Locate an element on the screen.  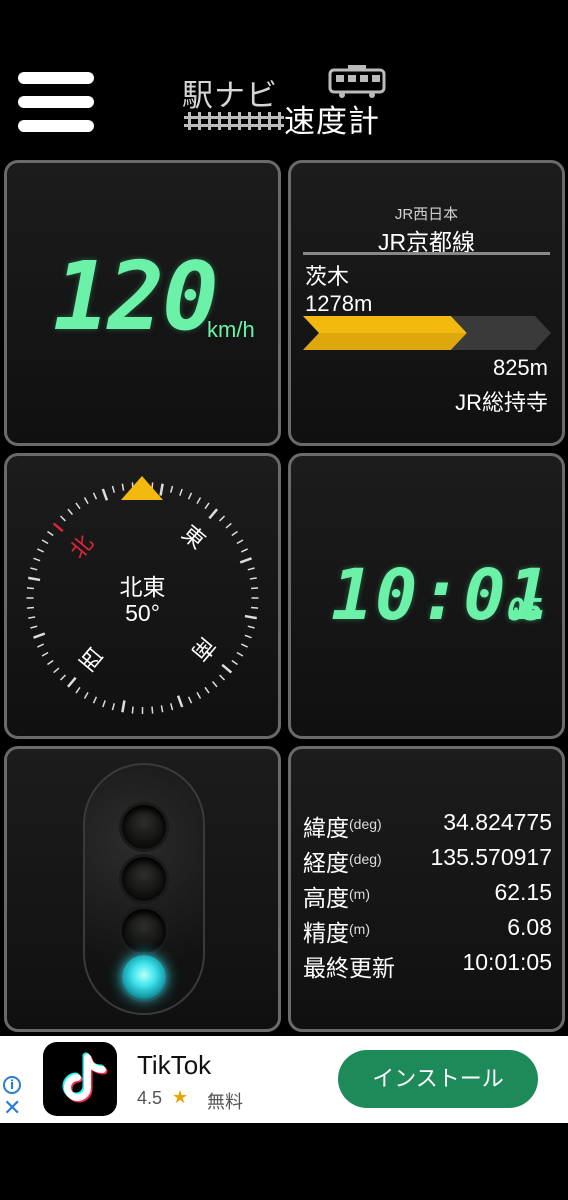
gps-value: 135.570917 is located at coordinates (491, 857).